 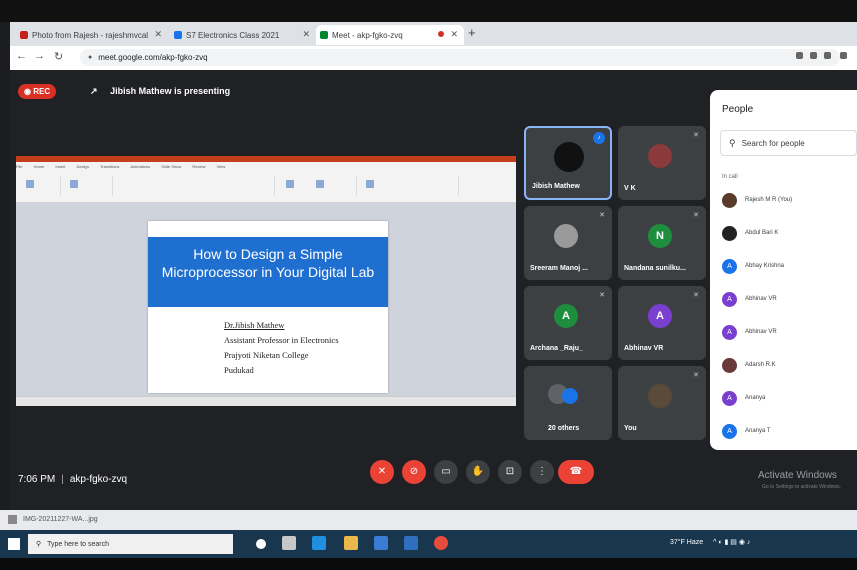 What do you see at coordinates (319, 543) in the screenshot?
I see `edge-icon` at bounding box center [319, 543].